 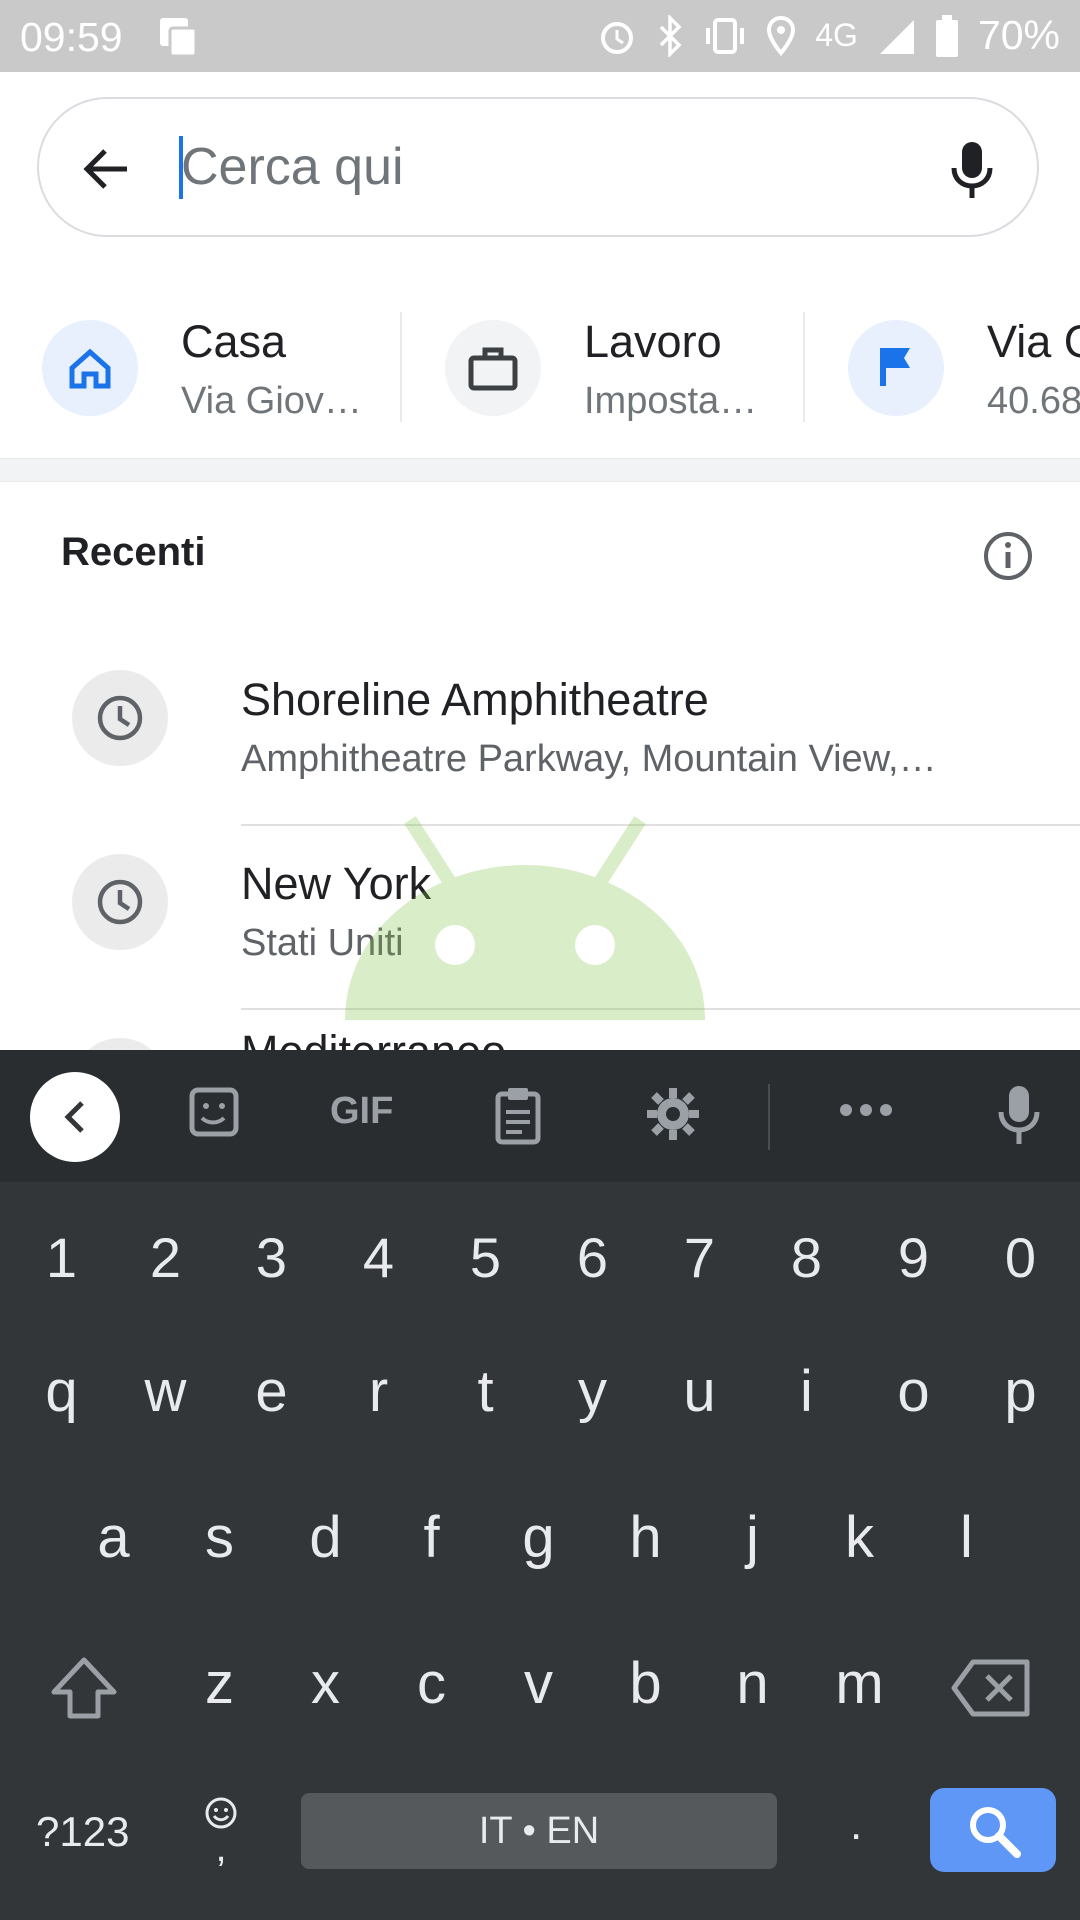 What do you see at coordinates (1033, 341) in the screenshot?
I see `shortcut-title: Via G` at bounding box center [1033, 341].